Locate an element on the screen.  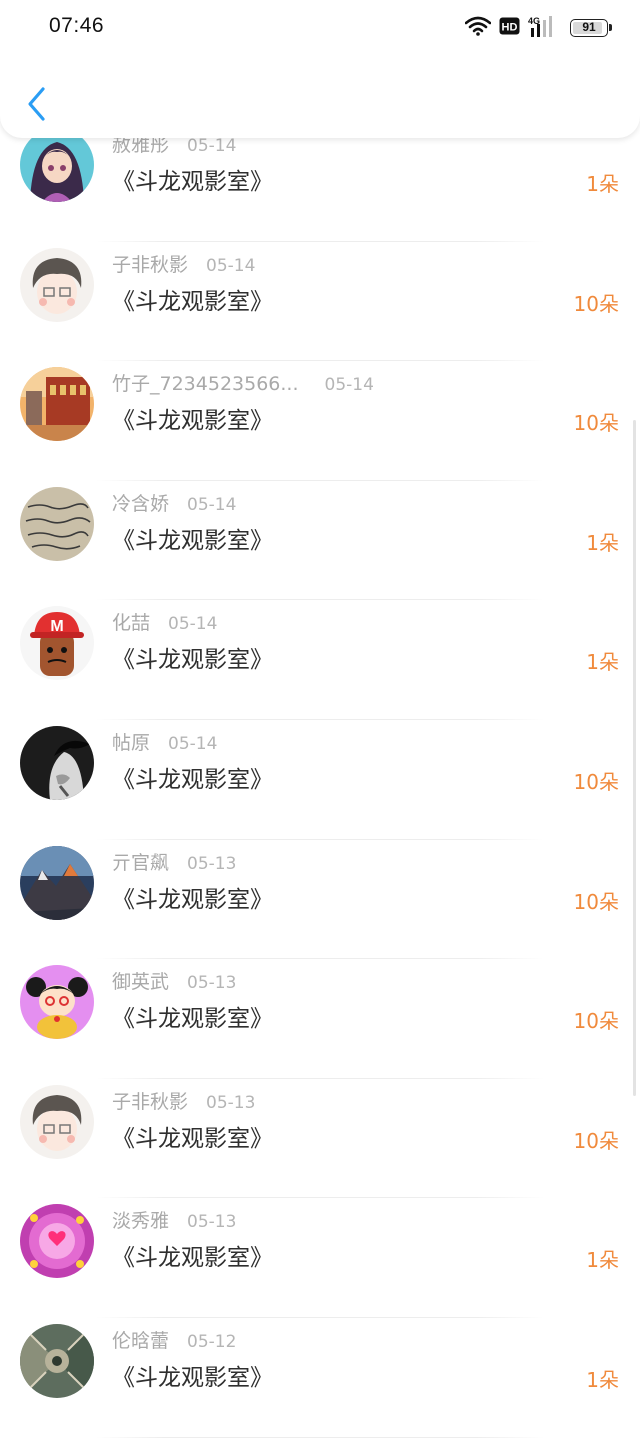
back-button is located at coordinates (36, 104).